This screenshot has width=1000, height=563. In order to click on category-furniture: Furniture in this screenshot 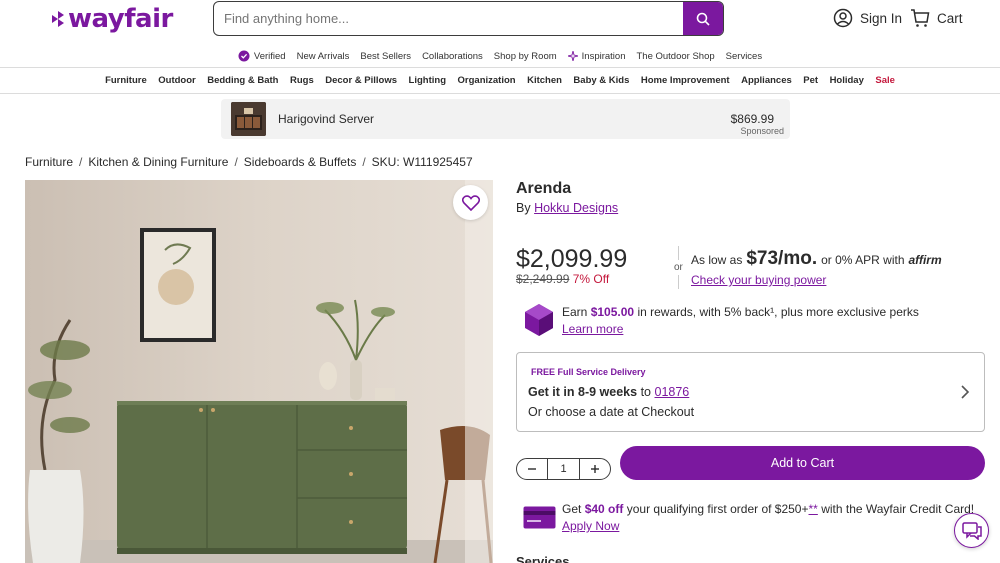, I will do `click(126, 80)`.